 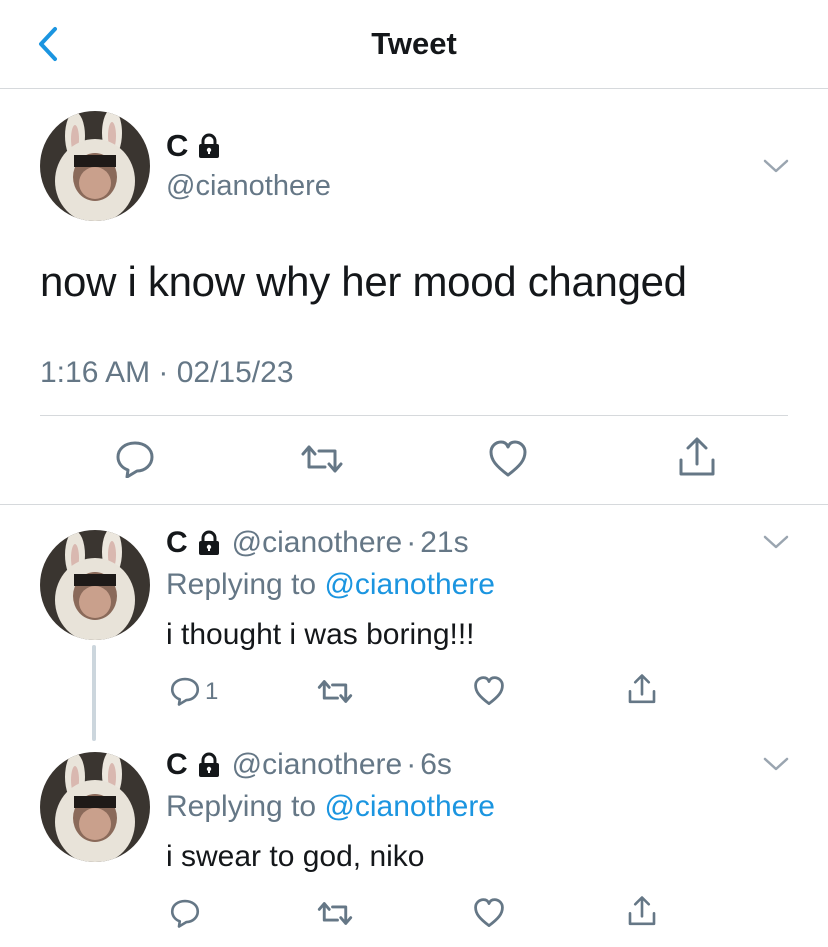 What do you see at coordinates (363, 281) in the screenshot?
I see `tweet-text: now i know why her mood changed` at bounding box center [363, 281].